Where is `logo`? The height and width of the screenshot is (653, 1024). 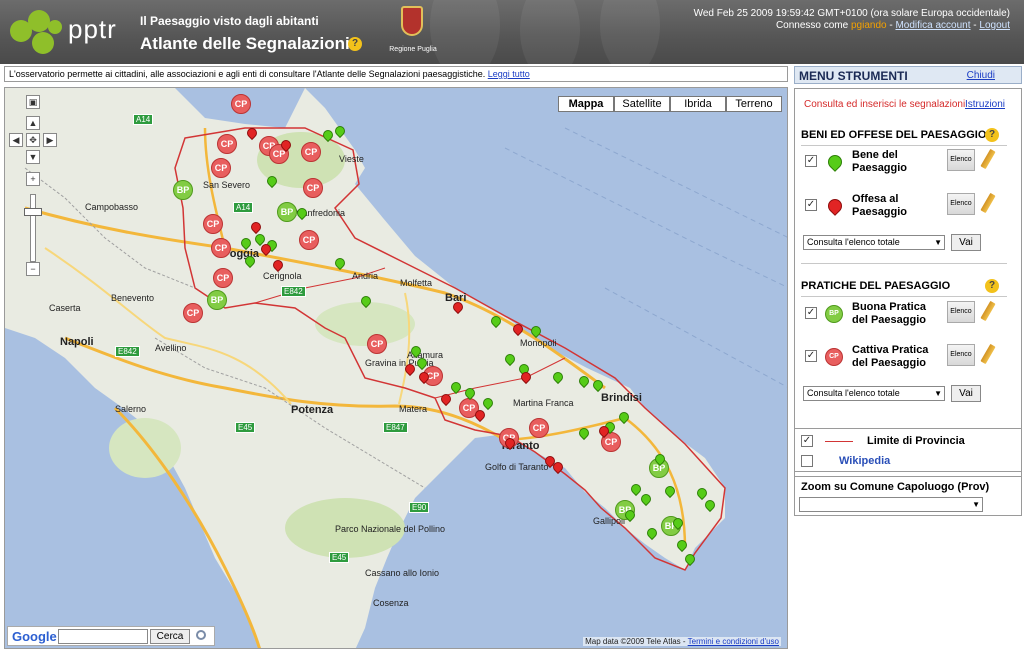
logo is located at coordinates (40, 33).